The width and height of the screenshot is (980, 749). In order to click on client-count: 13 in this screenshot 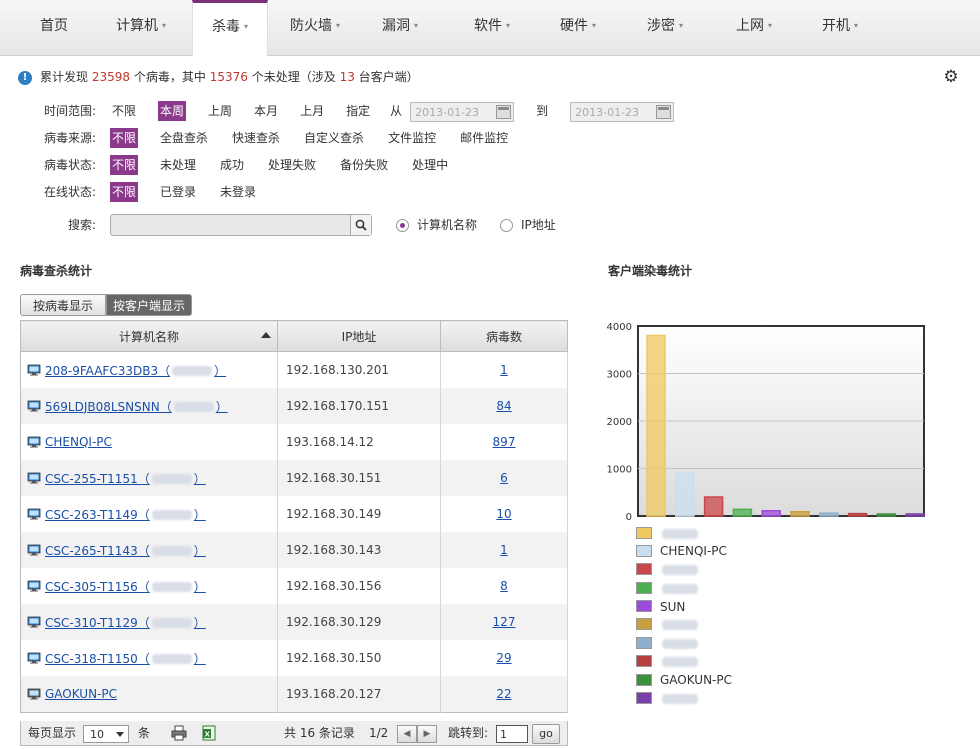, I will do `click(347, 77)`.